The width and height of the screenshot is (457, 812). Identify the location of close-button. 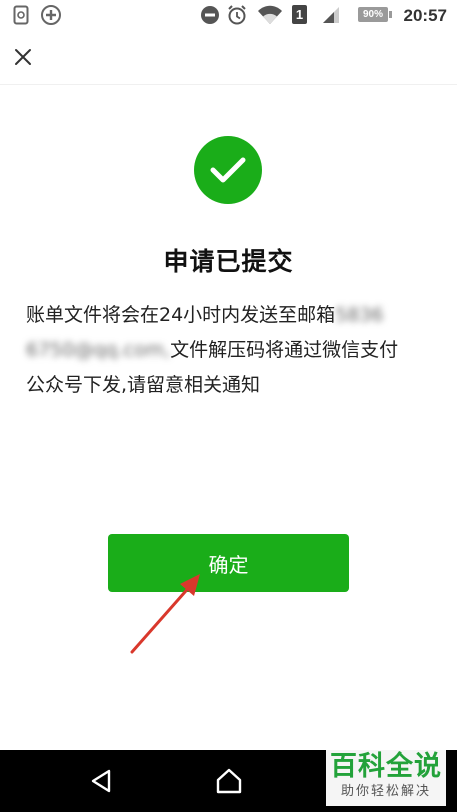
(23, 57).